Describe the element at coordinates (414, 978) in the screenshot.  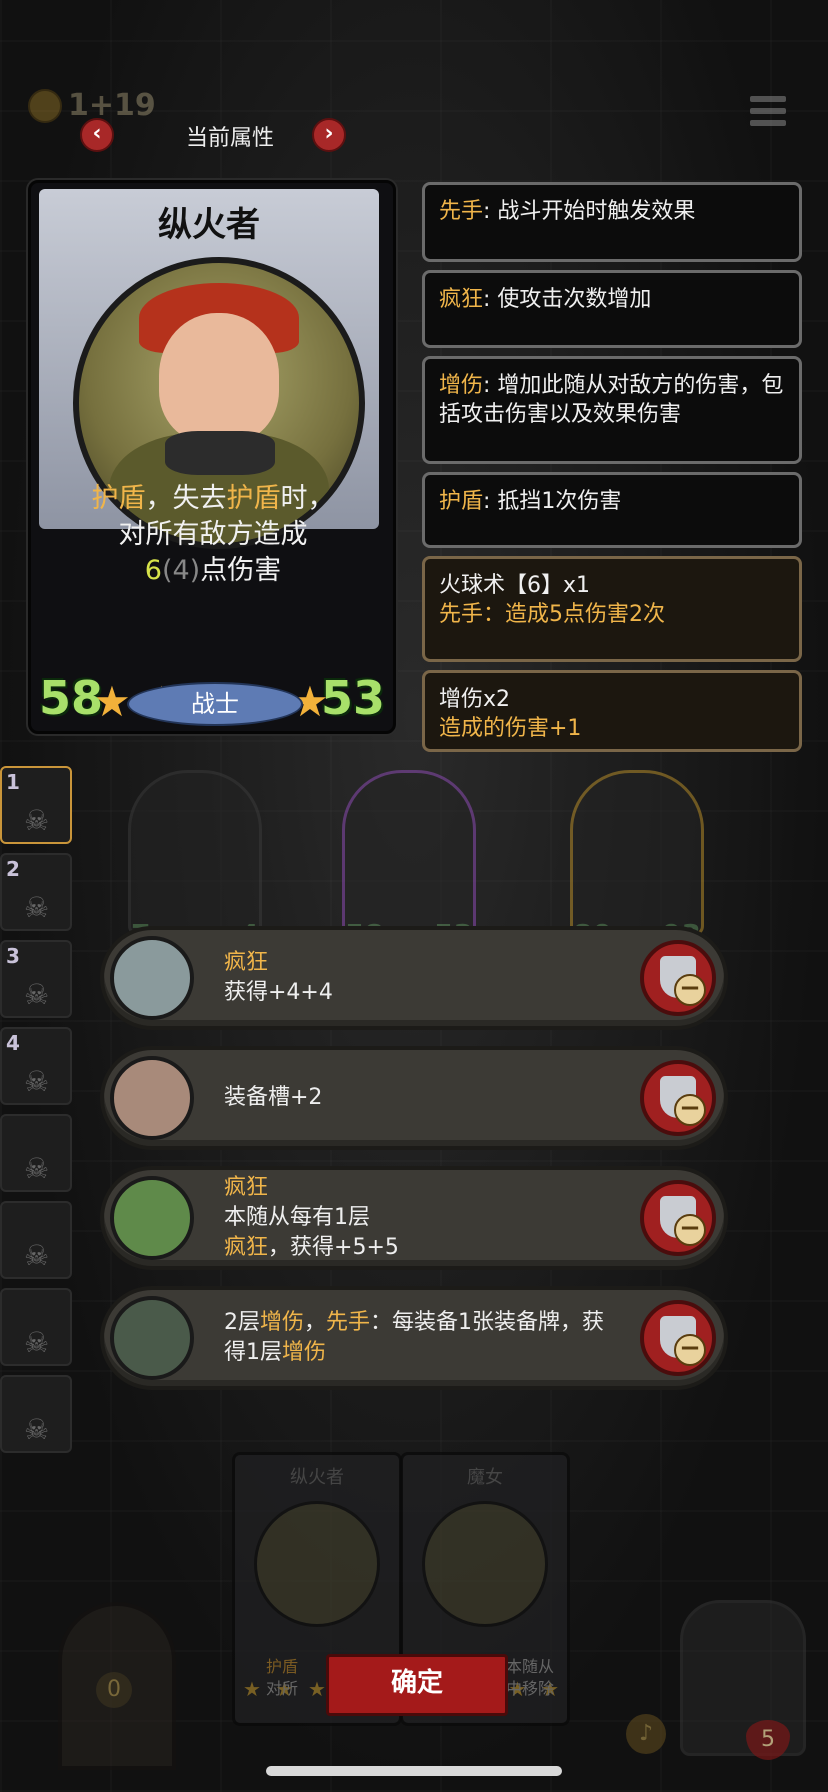
I see `equipment-row: 疯狂 获得+4+4 −` at that location.